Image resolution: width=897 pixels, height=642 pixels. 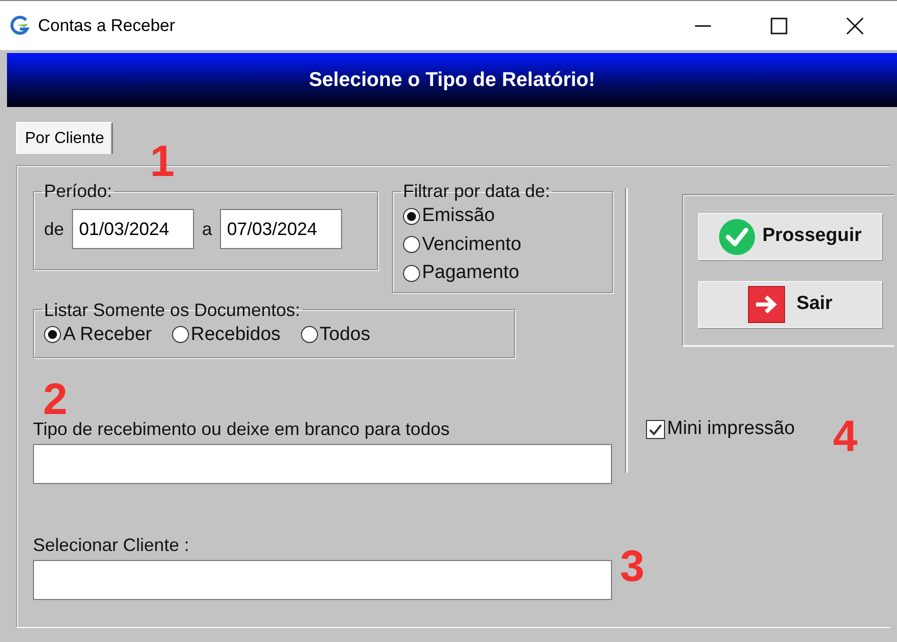 What do you see at coordinates (731, 429) in the screenshot?
I see `checkbox-label: Mini impressão` at bounding box center [731, 429].